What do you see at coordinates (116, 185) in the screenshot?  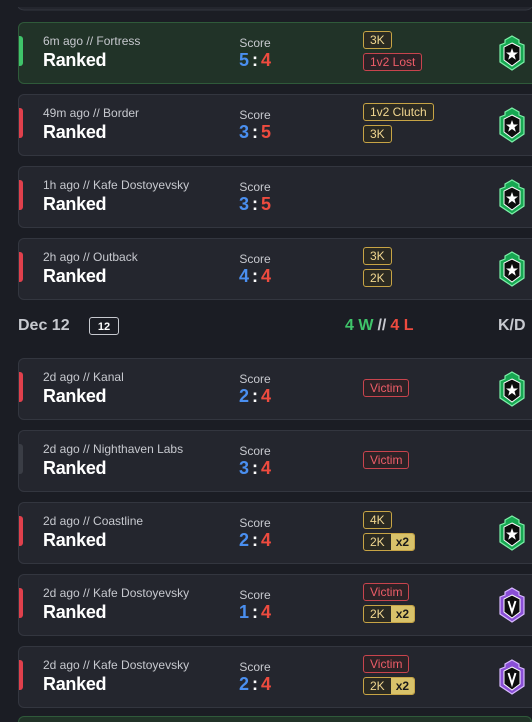 I see `match-time-map: 1h ago // Kafe Dostoyevsky` at bounding box center [116, 185].